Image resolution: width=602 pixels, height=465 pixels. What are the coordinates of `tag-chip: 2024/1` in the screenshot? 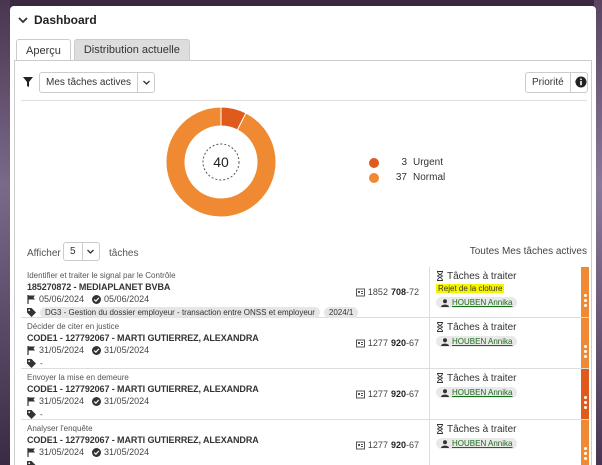 It's located at (341, 312).